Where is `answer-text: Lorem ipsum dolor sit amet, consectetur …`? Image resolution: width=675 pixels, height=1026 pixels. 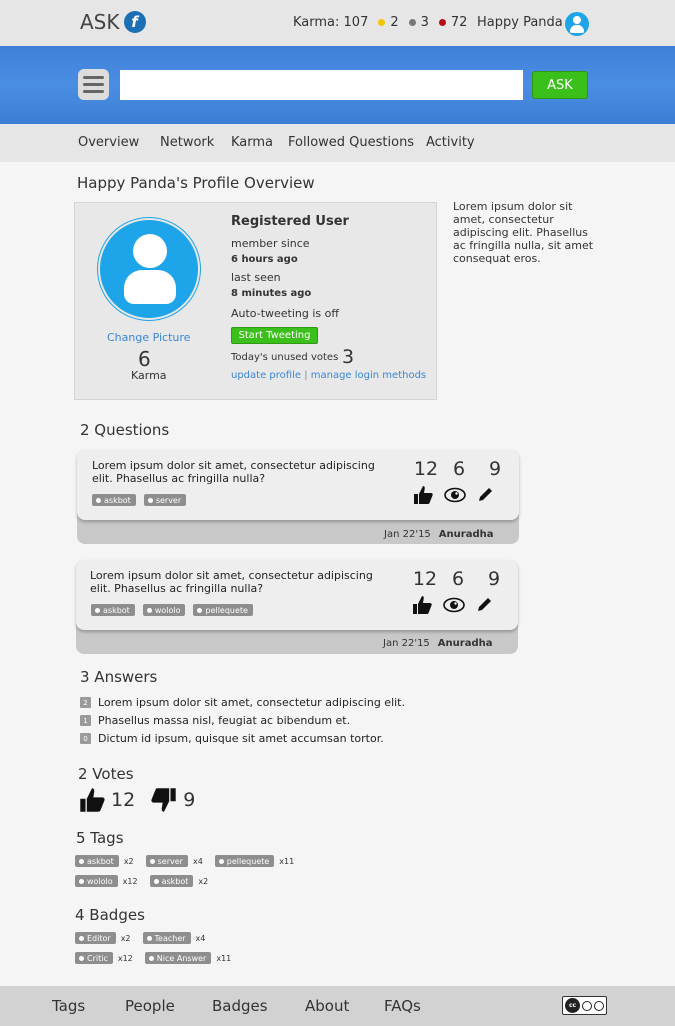 answer-text: Lorem ipsum dolor sit amet, consectetur … is located at coordinates (251, 702).